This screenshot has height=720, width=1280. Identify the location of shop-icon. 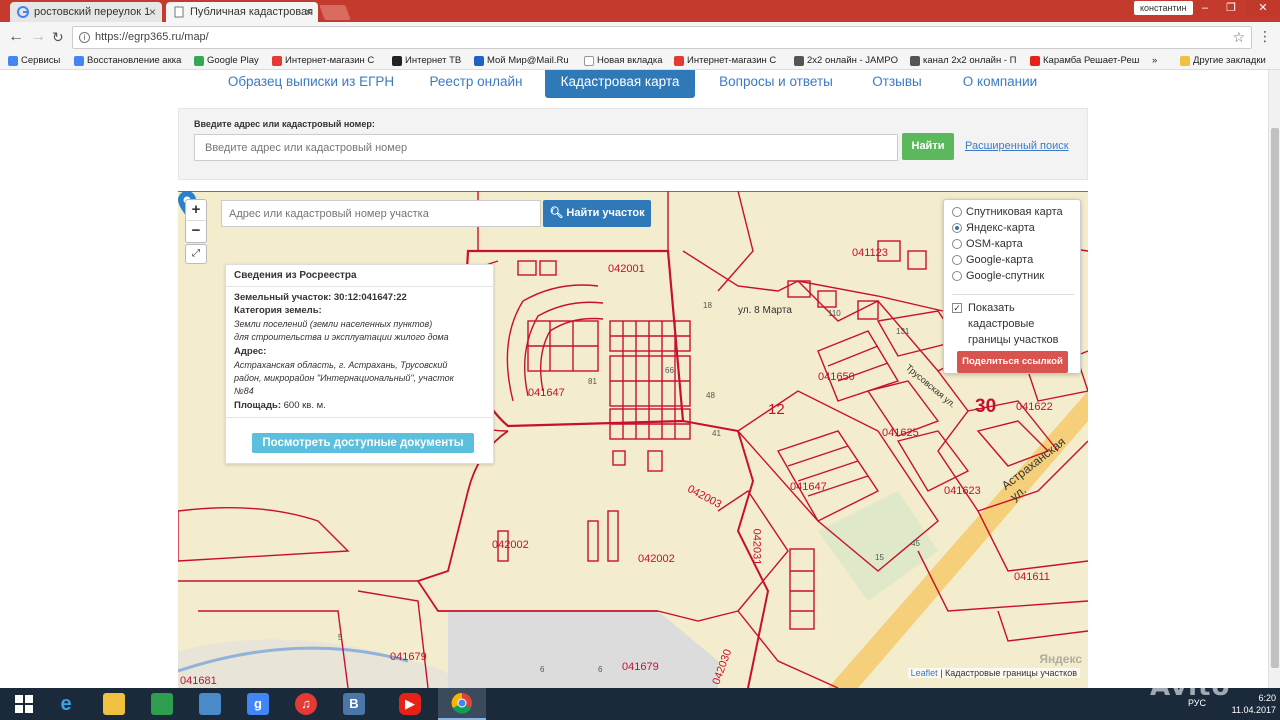
(679, 61).